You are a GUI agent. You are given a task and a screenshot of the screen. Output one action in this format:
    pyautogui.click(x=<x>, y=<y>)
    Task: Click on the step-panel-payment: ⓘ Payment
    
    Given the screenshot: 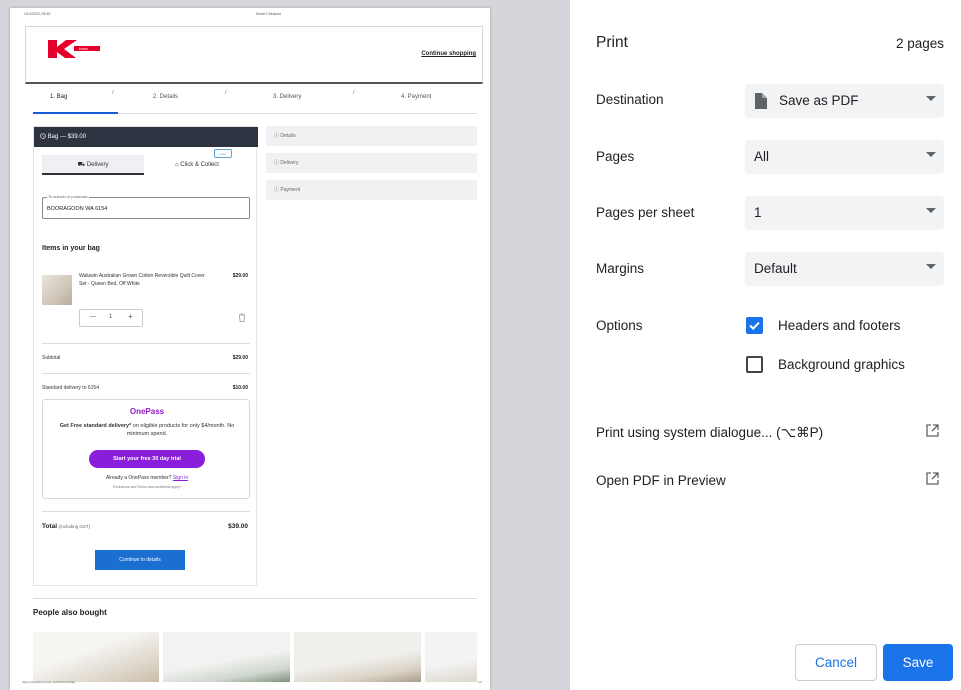 What is the action you would take?
    pyautogui.click(x=371, y=190)
    